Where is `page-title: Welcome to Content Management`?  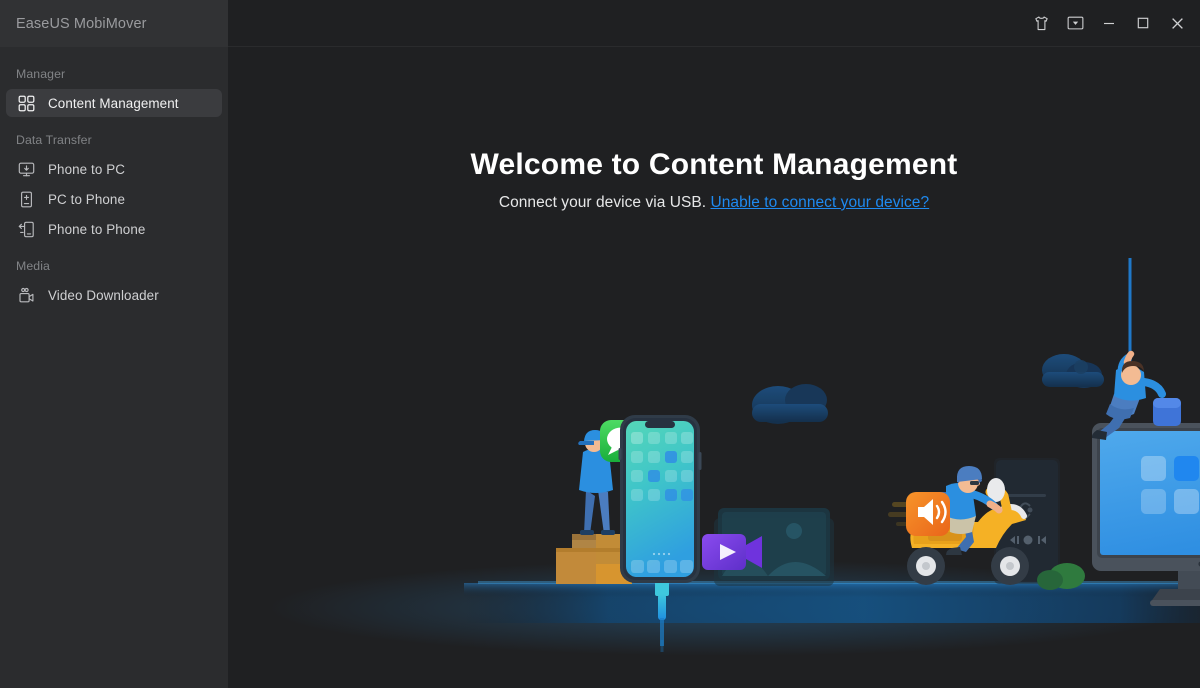 page-title: Welcome to Content Management is located at coordinates (714, 164).